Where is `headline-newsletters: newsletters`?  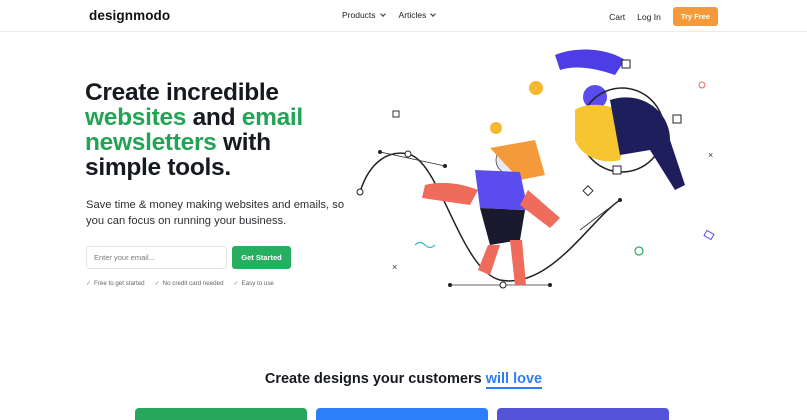
headline-newsletters: newsletters is located at coordinates (151, 142).